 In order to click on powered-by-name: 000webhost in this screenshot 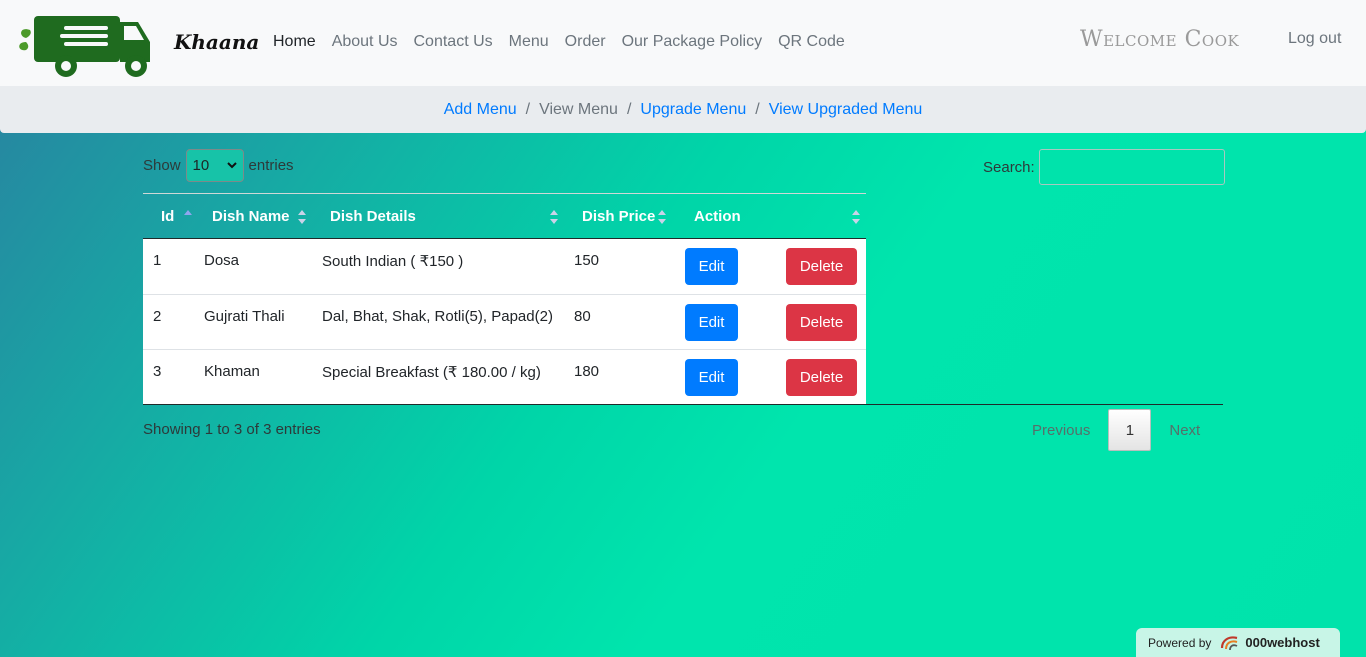, I will do `click(1282, 642)`.